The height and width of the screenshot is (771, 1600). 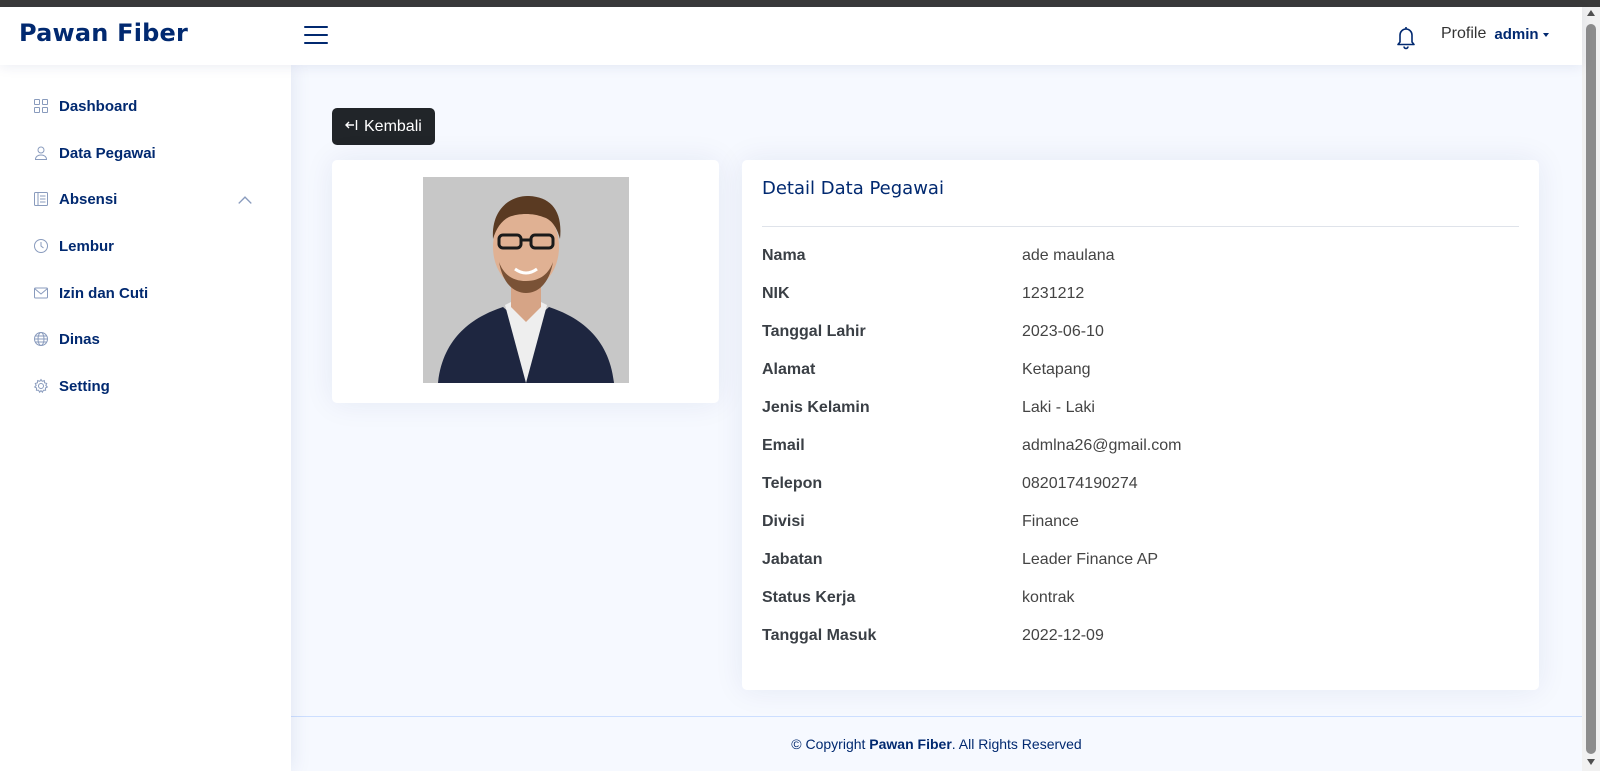 What do you see at coordinates (1591, 762) in the screenshot?
I see `scroll-down-arrow-icon` at bounding box center [1591, 762].